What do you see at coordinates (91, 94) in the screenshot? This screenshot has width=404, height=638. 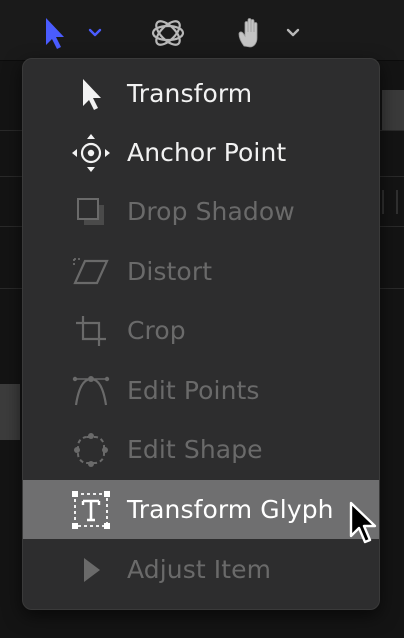 I see `arrow-cursor-icon` at bounding box center [91, 94].